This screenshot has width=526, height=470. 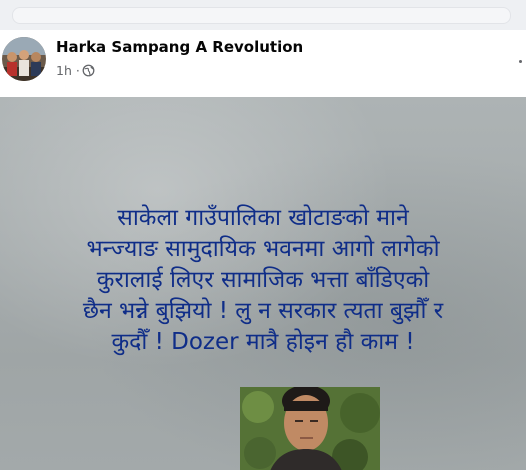 I want to click on post-text-line: भन्ज्याङ सामुदायिक भवनमा आगो लागेको, so click(x=263, y=249).